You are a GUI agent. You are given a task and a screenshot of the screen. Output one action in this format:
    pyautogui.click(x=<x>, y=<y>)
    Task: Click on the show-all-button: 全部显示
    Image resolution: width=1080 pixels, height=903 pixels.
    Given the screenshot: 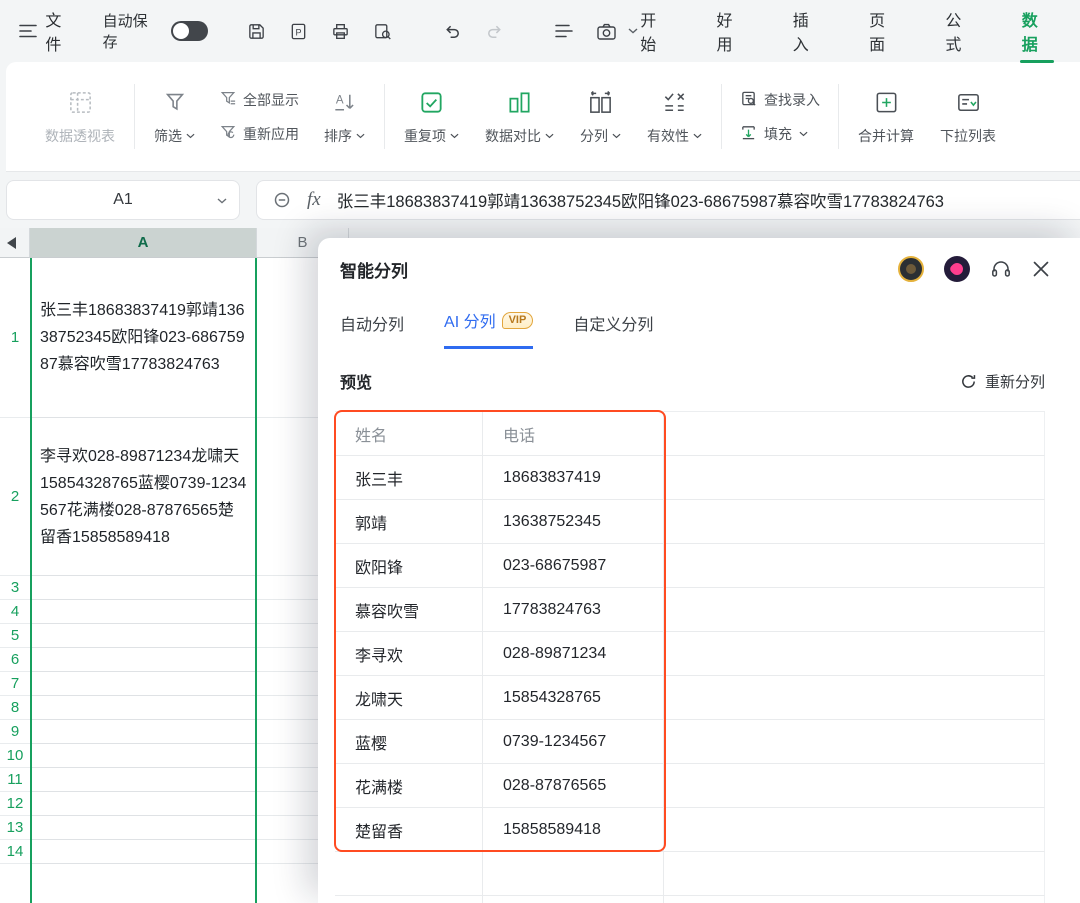 What is the action you would take?
    pyautogui.click(x=259, y=100)
    